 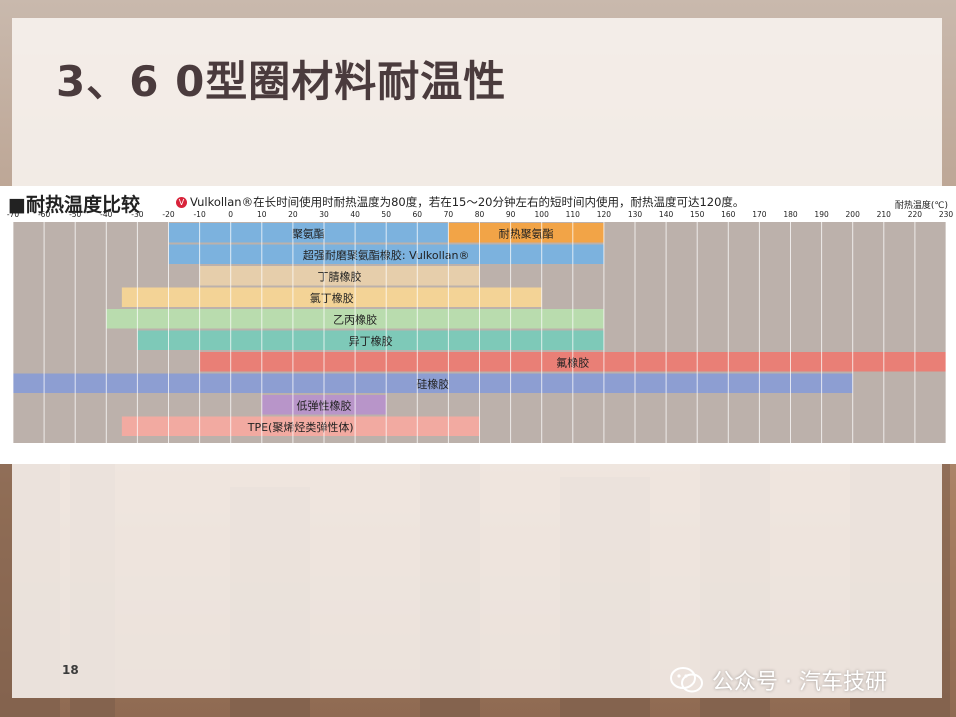 What do you see at coordinates (666, 214) in the screenshot?
I see `x-tick-label: 140` at bounding box center [666, 214].